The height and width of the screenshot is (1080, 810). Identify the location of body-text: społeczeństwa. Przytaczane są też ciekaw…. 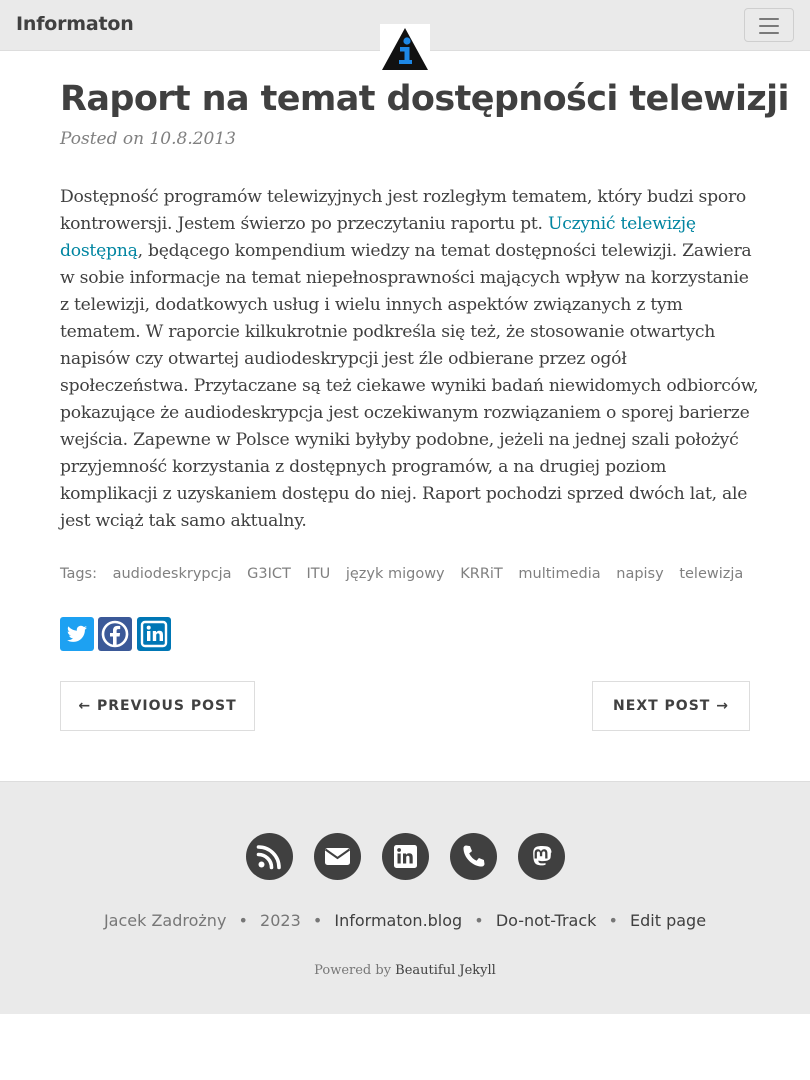
(409, 386).